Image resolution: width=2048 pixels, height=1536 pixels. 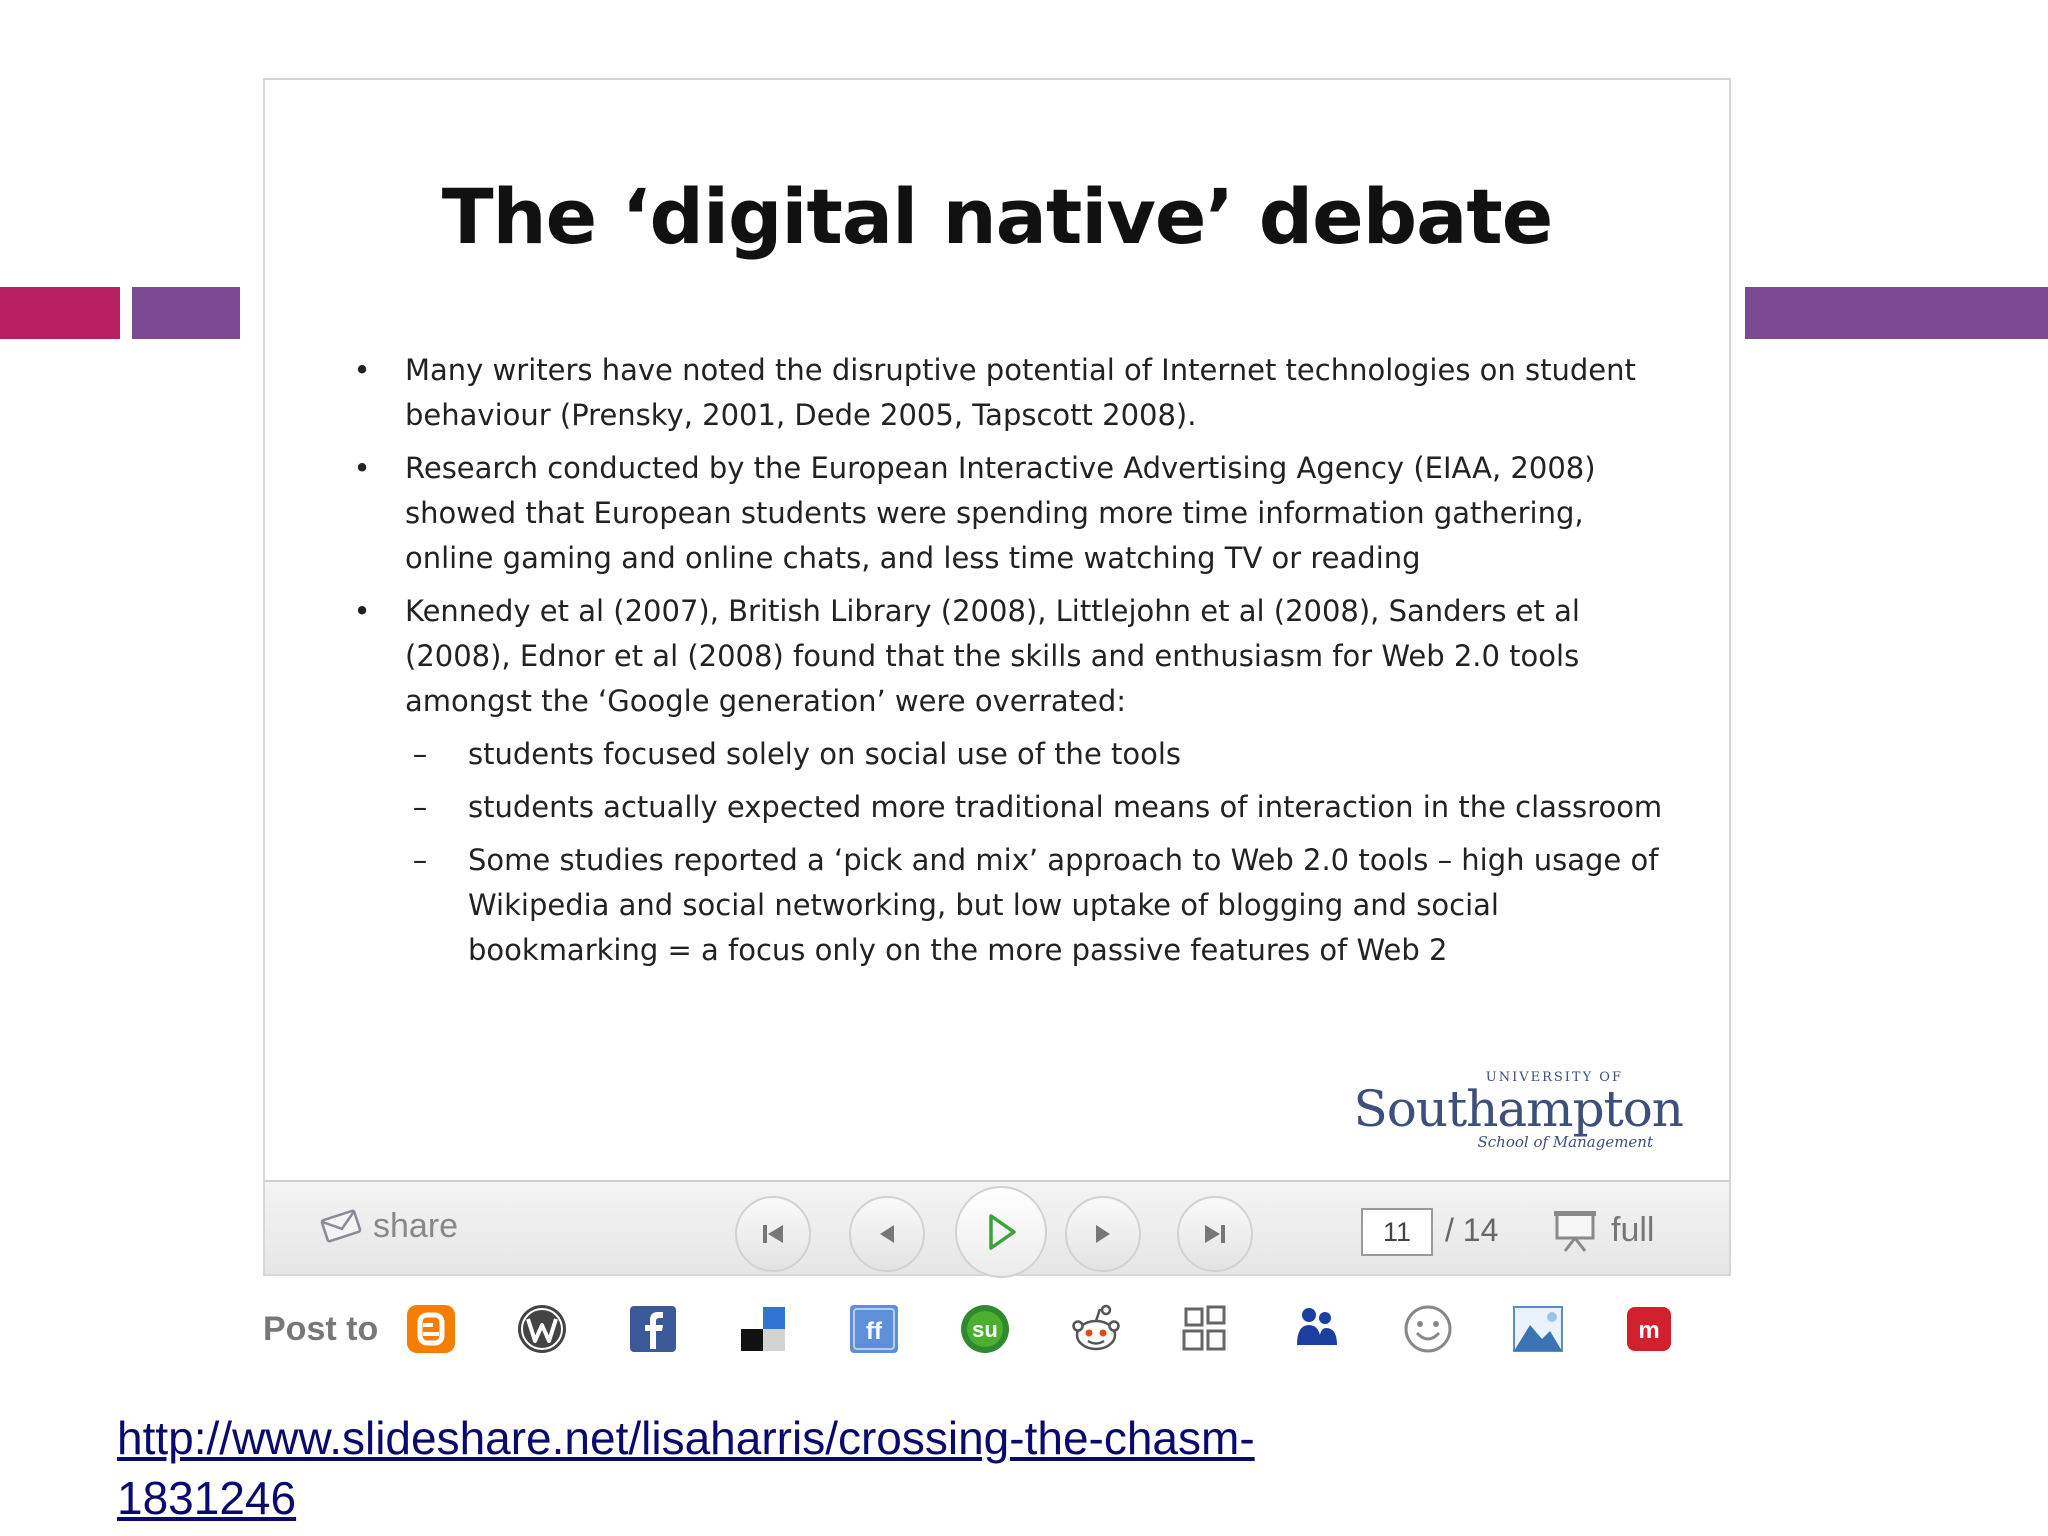 I want to click on post-to-mixx, so click(x=1206, y=1329).